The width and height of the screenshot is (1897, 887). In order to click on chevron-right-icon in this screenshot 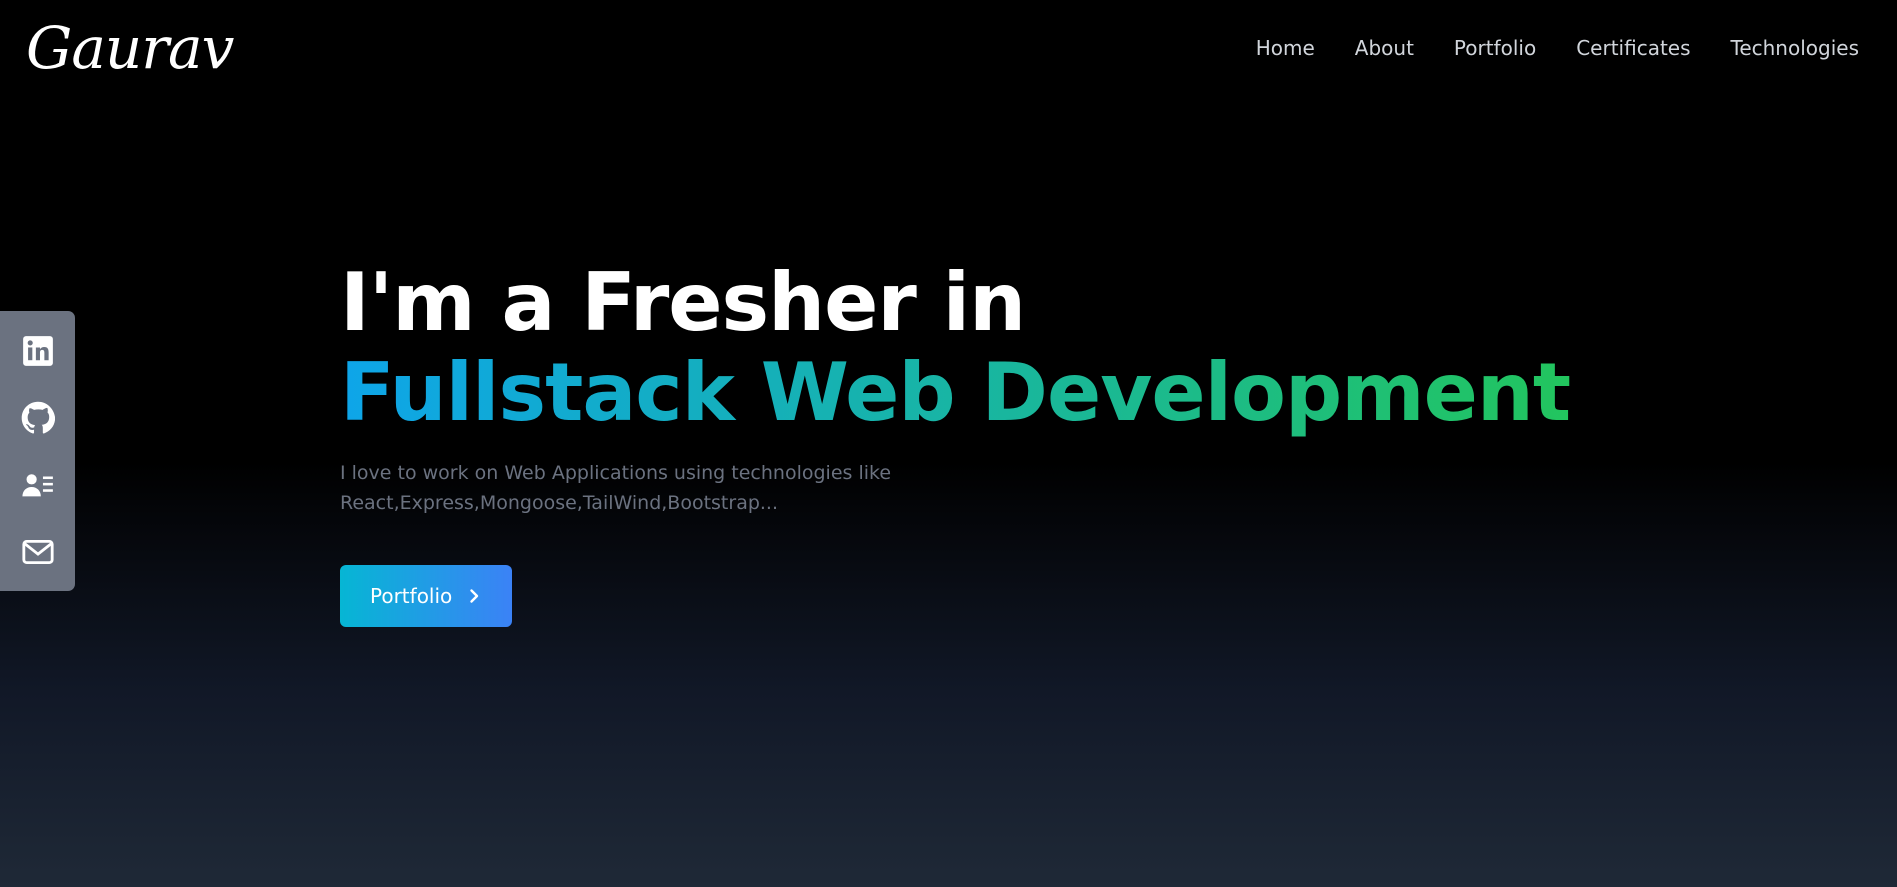, I will do `click(474, 596)`.